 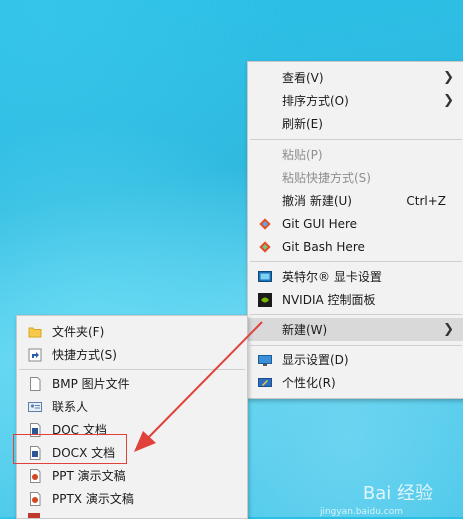 I want to click on watermark-url: jingyan.baidu.com, so click(x=361, y=512).